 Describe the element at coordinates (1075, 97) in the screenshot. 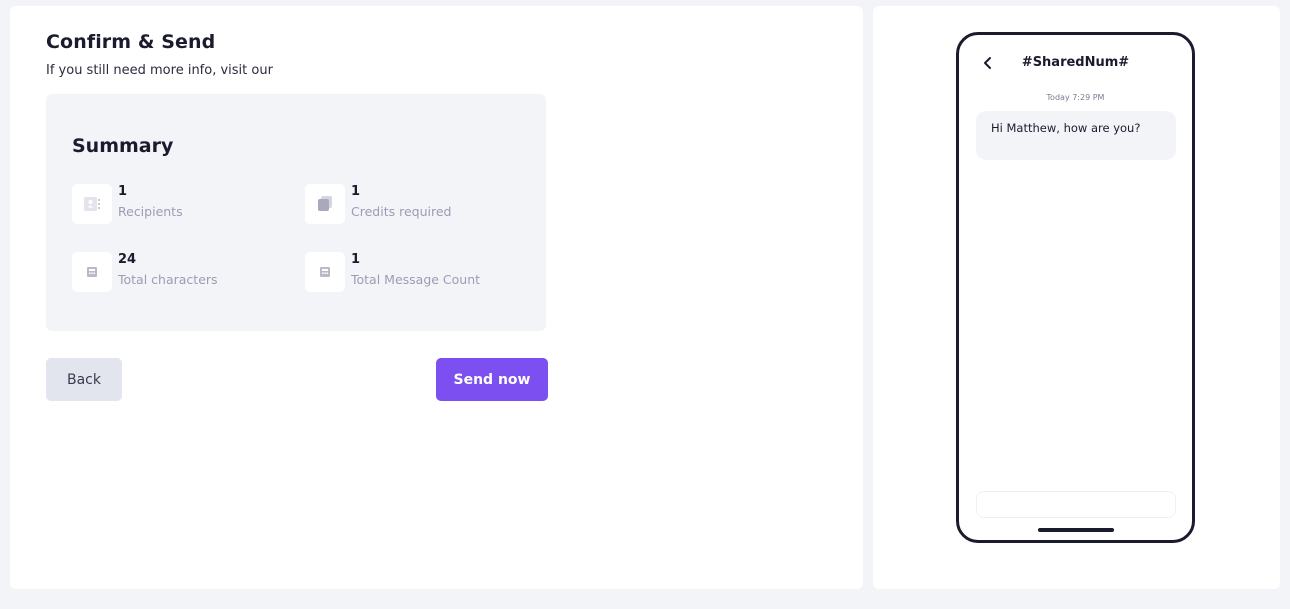

I see `message-timestamp: Today 7:29 PM` at that location.